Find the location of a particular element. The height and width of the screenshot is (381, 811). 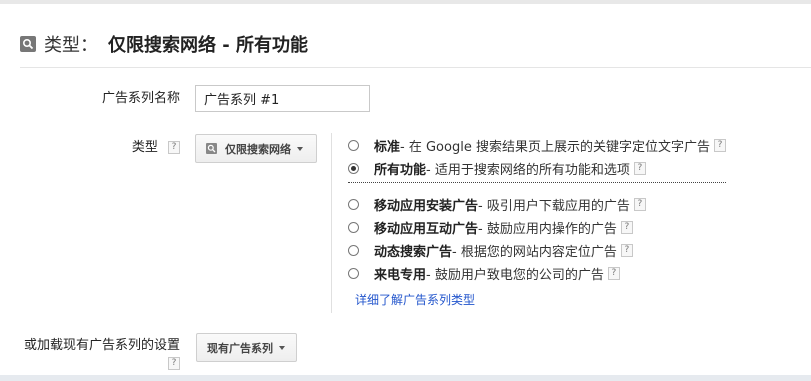

network-dropdown: 仅限搜索网络 is located at coordinates (256, 148).